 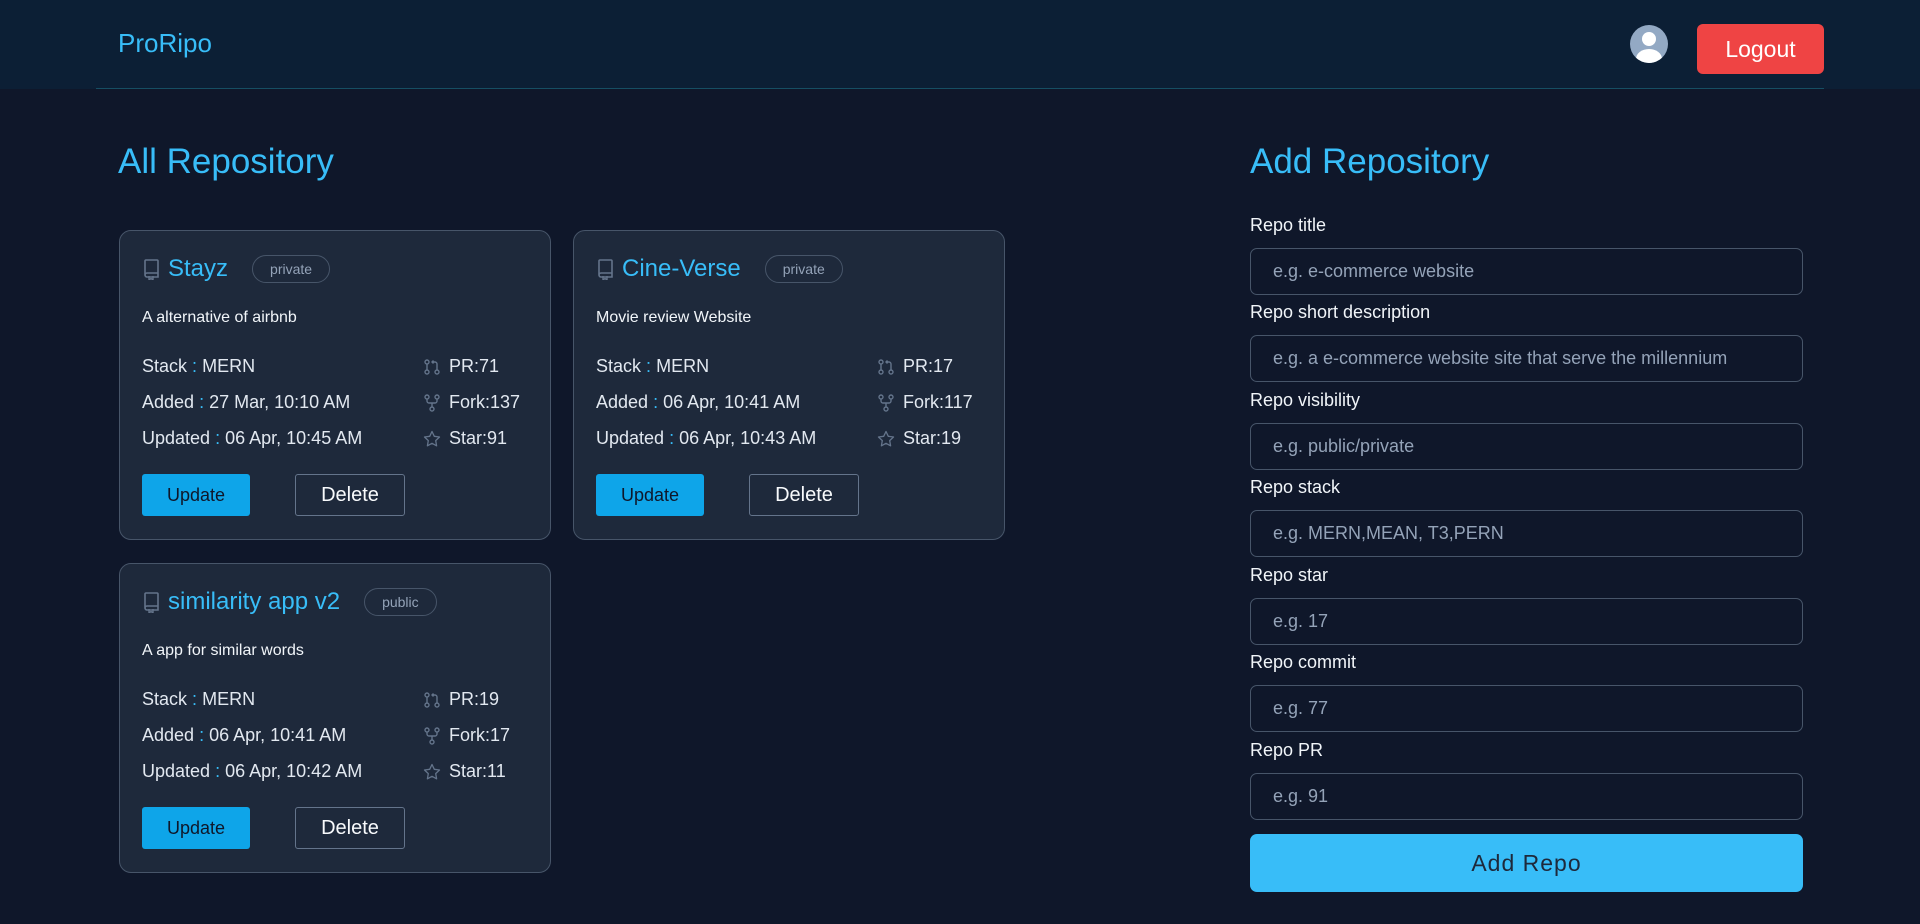 I want to click on repo-star-label: Repo star, so click(x=1289, y=575).